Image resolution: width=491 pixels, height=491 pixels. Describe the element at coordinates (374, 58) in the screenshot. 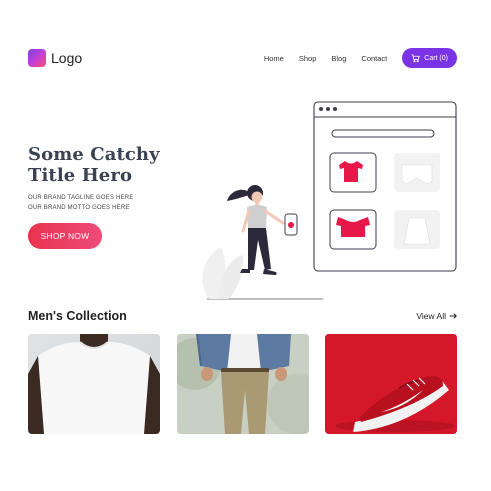

I see `nav-link-contact: Contact` at that location.